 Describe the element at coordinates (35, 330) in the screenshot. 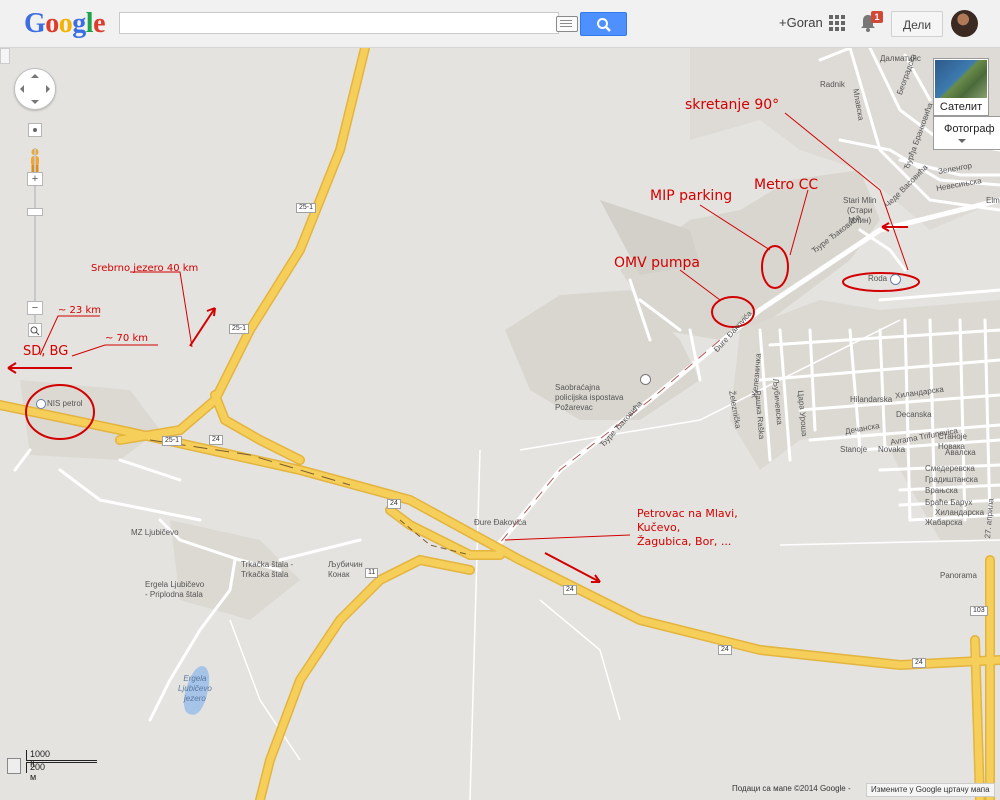

I see `zoom-box-icon` at that location.